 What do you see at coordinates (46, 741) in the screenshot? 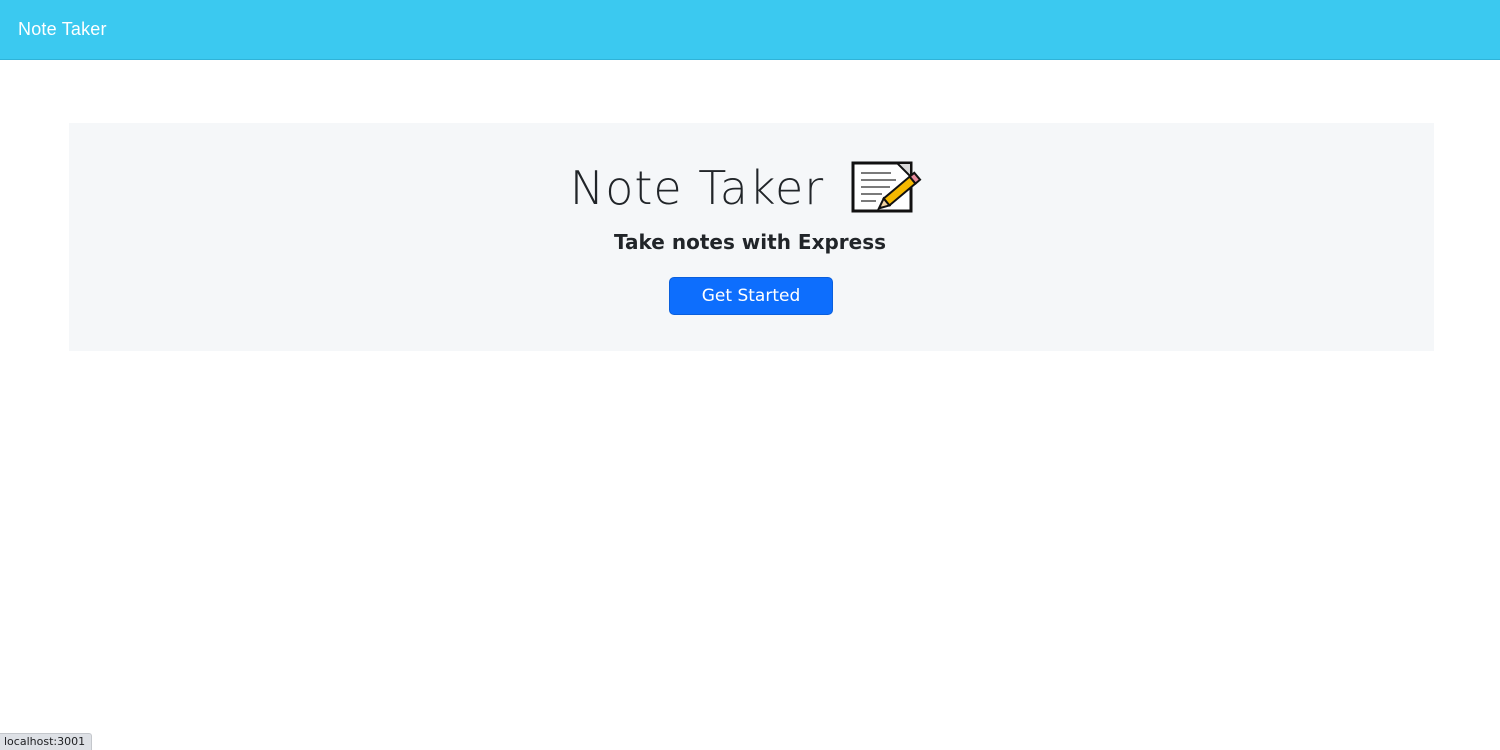
I see `status-bar-url: localhost:3001` at bounding box center [46, 741].